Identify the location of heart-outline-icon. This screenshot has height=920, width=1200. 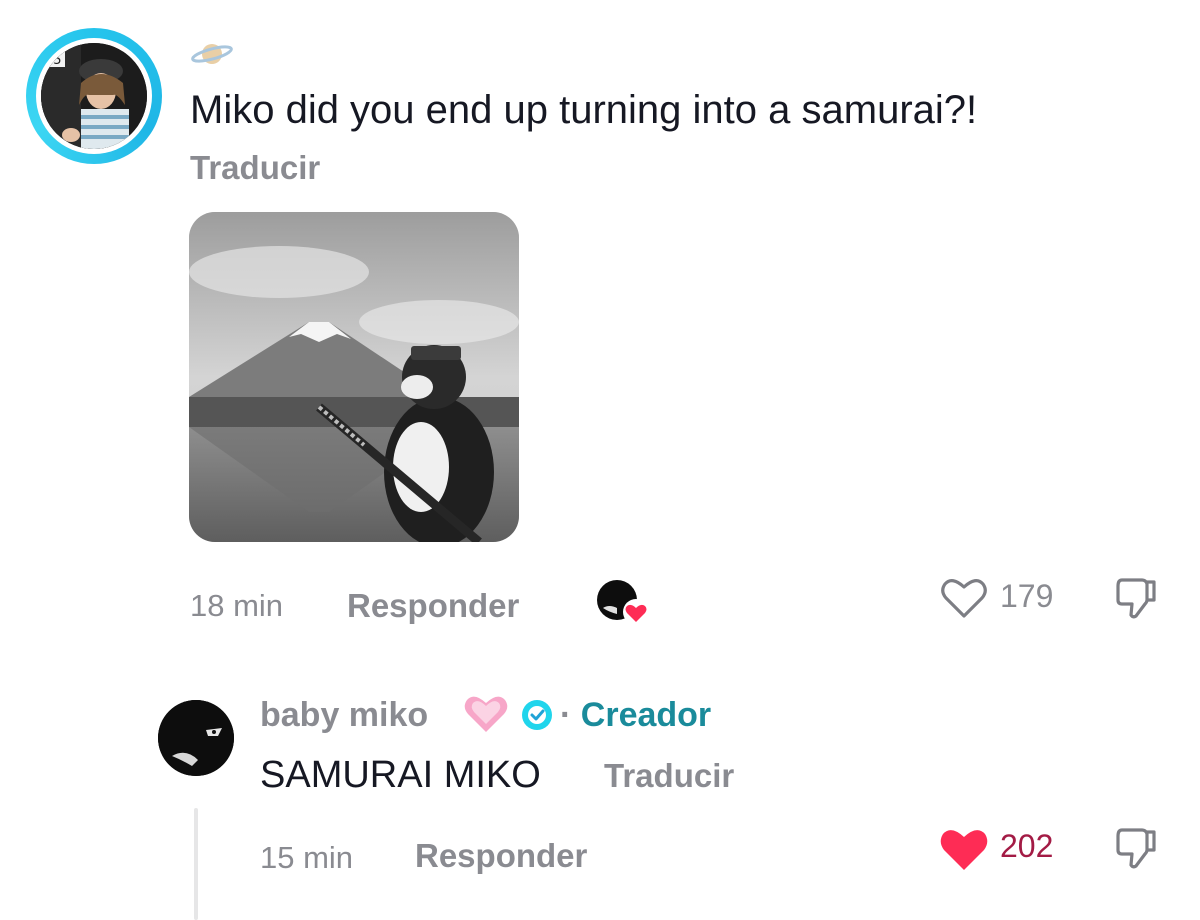
(964, 598).